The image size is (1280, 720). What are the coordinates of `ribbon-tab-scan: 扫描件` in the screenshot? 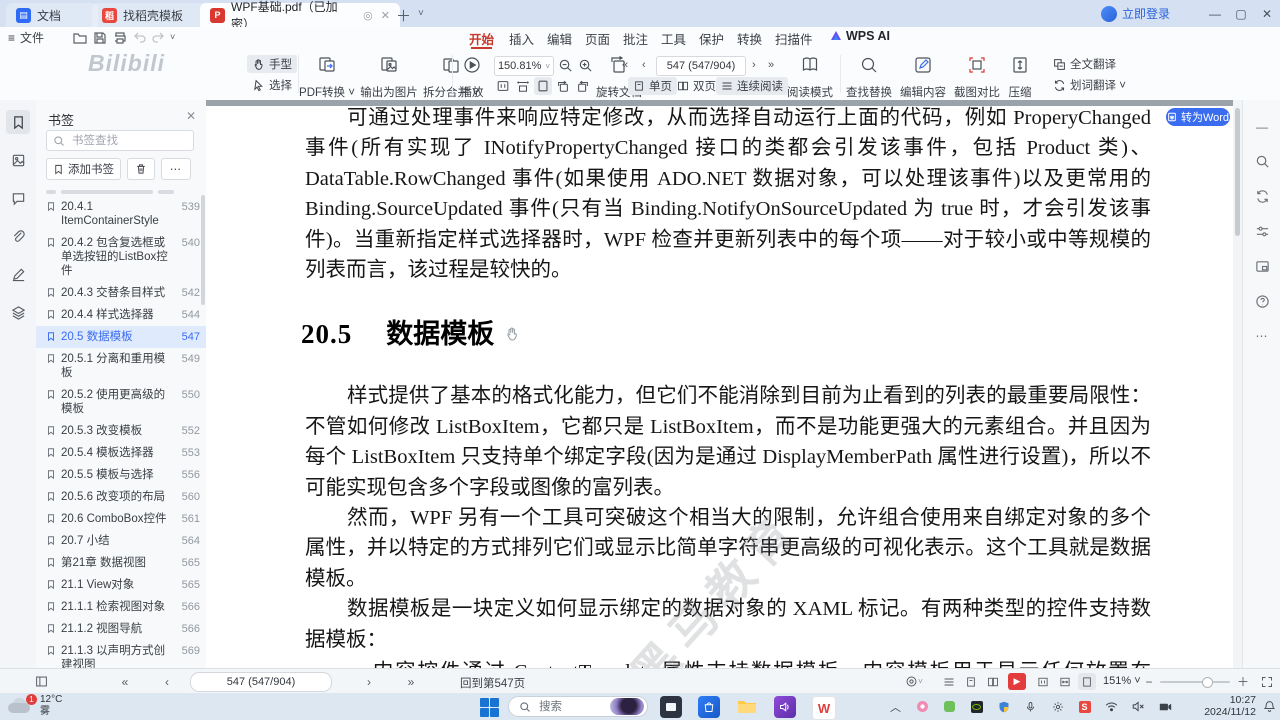 It's located at (794, 38).